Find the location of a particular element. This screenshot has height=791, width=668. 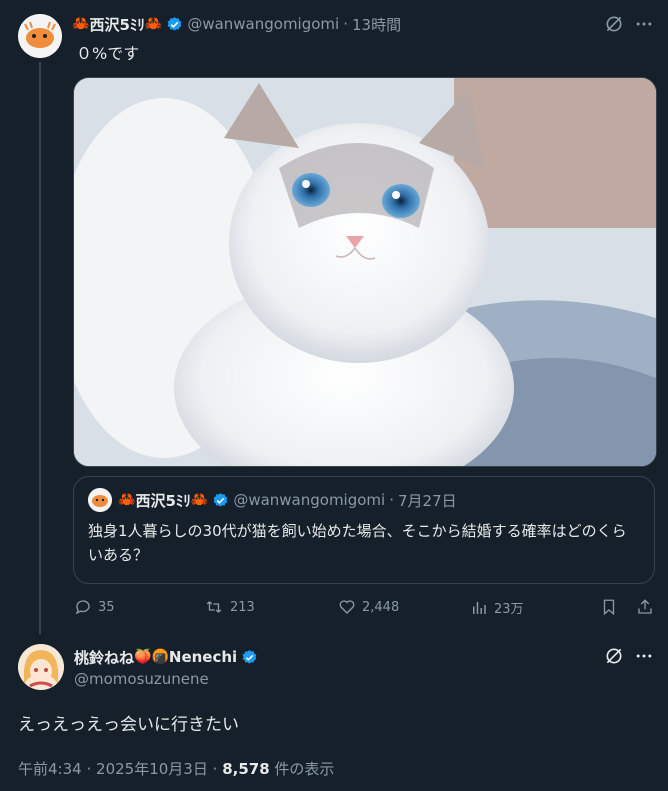

bookmark-icon is located at coordinates (609, 607).